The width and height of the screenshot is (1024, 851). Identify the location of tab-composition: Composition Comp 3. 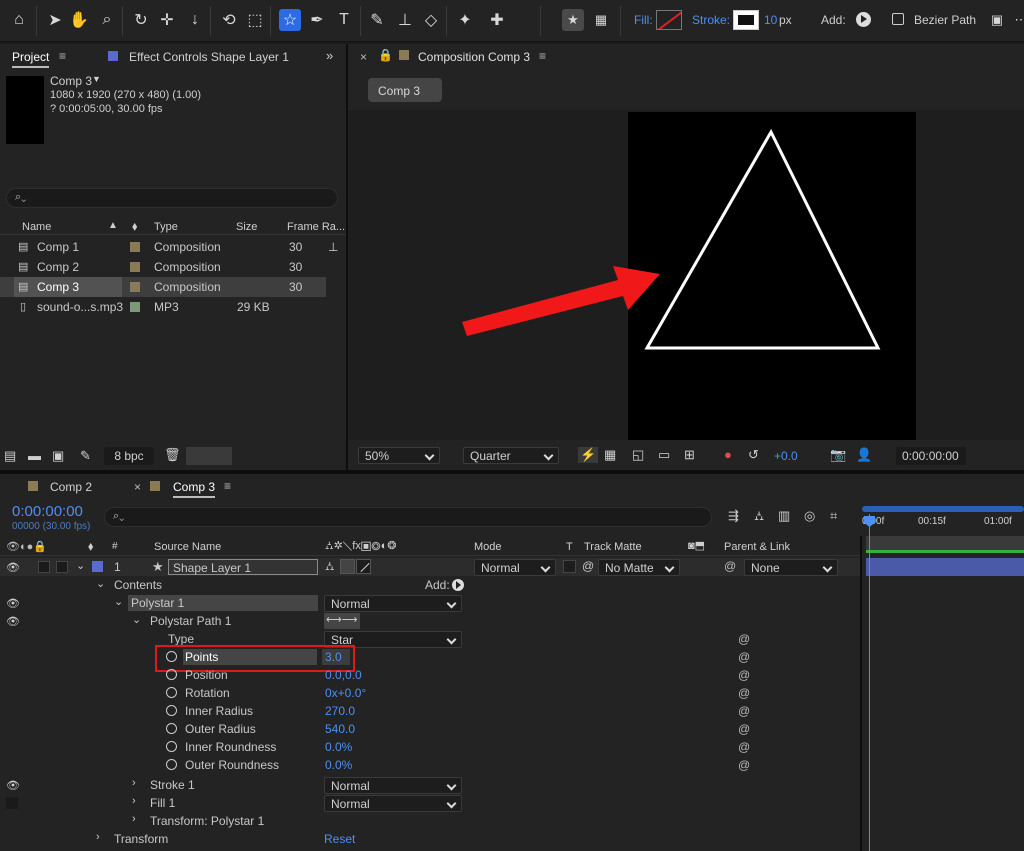
(474, 57).